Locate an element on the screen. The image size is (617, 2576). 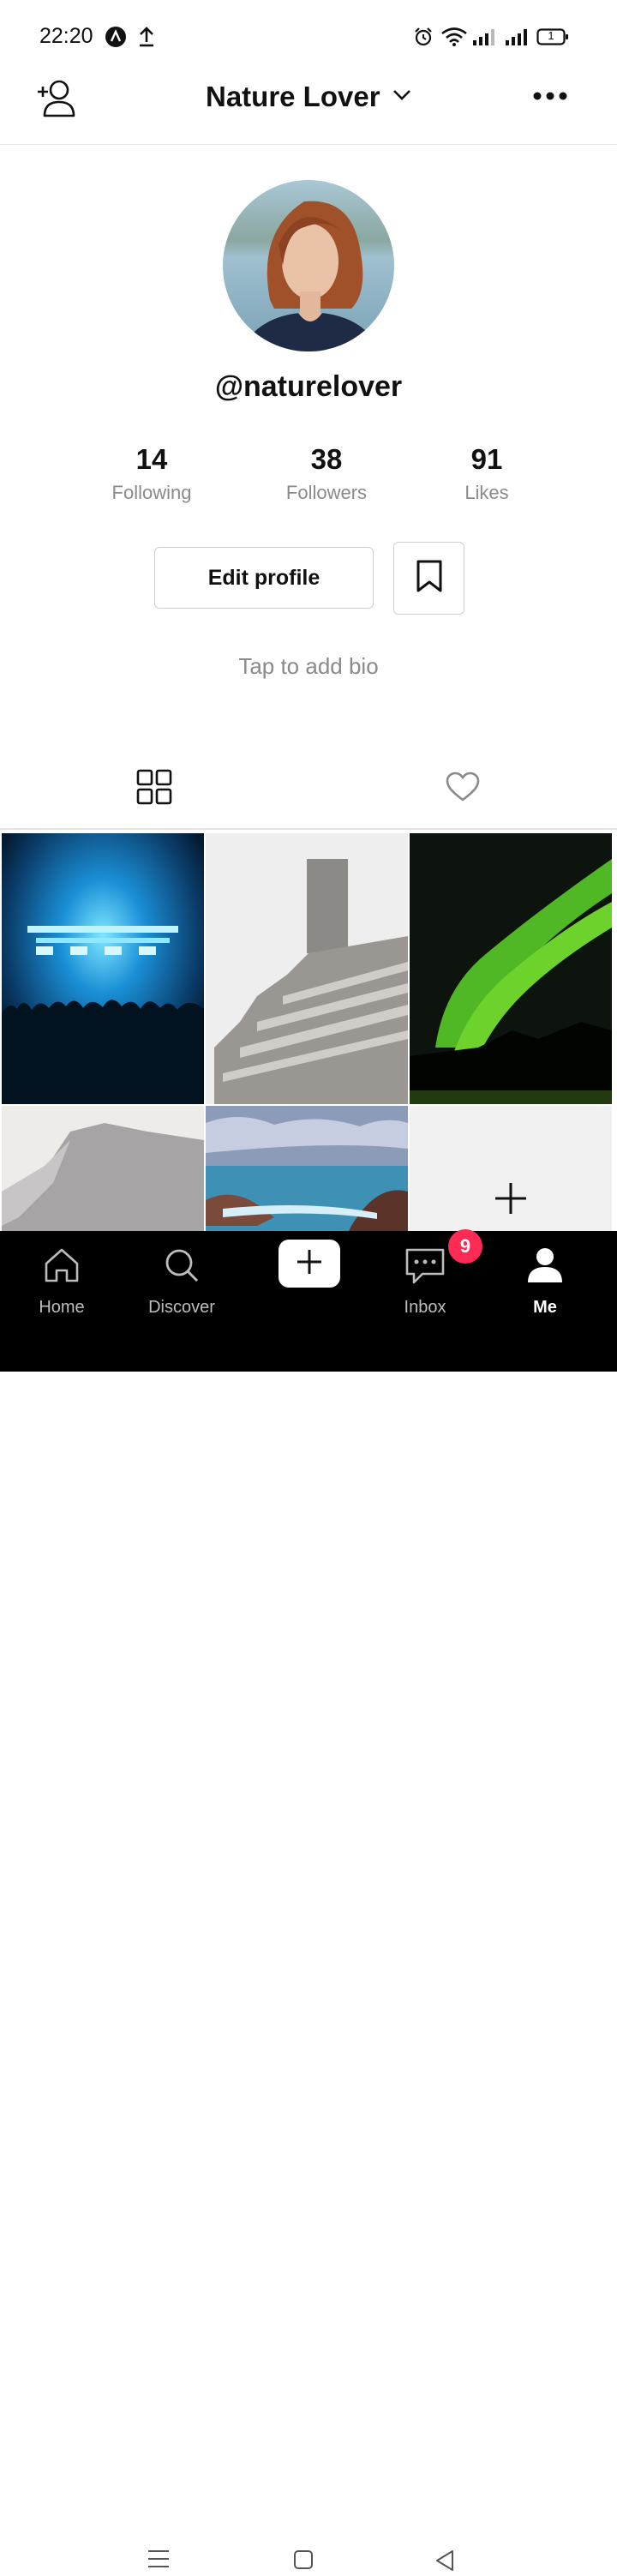
stat-label: Likes is located at coordinates (486, 492).